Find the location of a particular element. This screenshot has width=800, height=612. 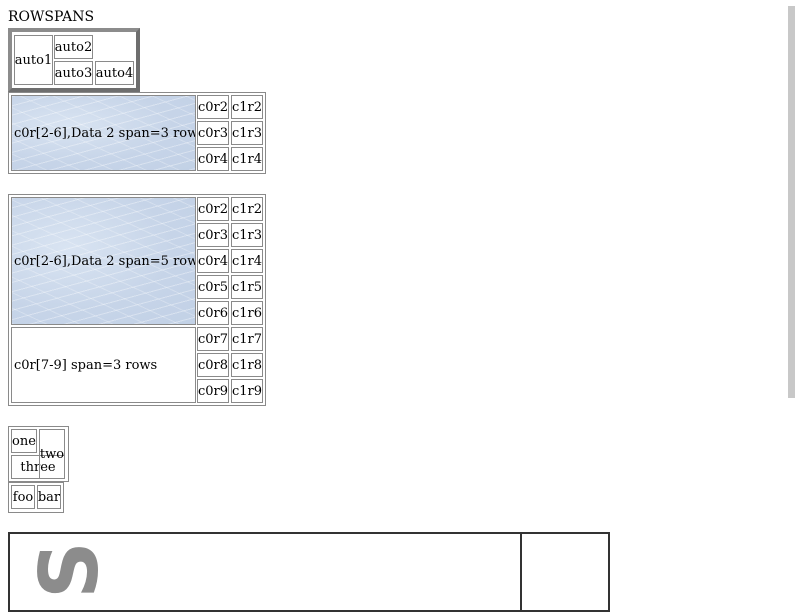

table-cell: c0r8 is located at coordinates (213, 365).